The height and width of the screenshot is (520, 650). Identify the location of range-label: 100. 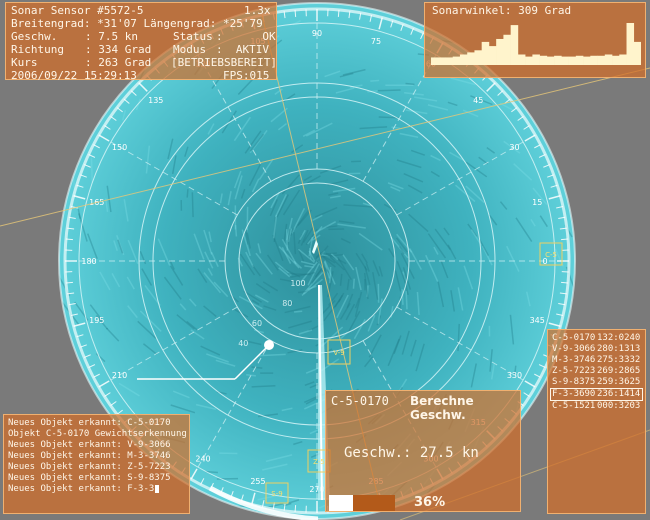
(297, 283).